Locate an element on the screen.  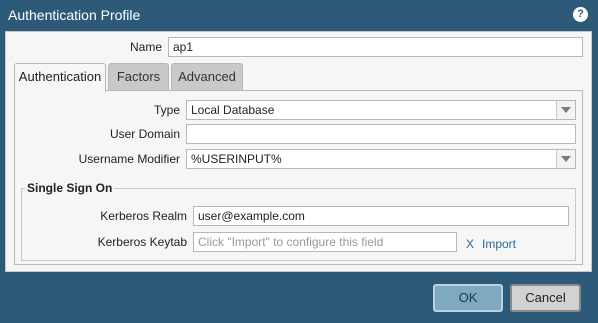
cancel-button: Cancel is located at coordinates (545, 298).